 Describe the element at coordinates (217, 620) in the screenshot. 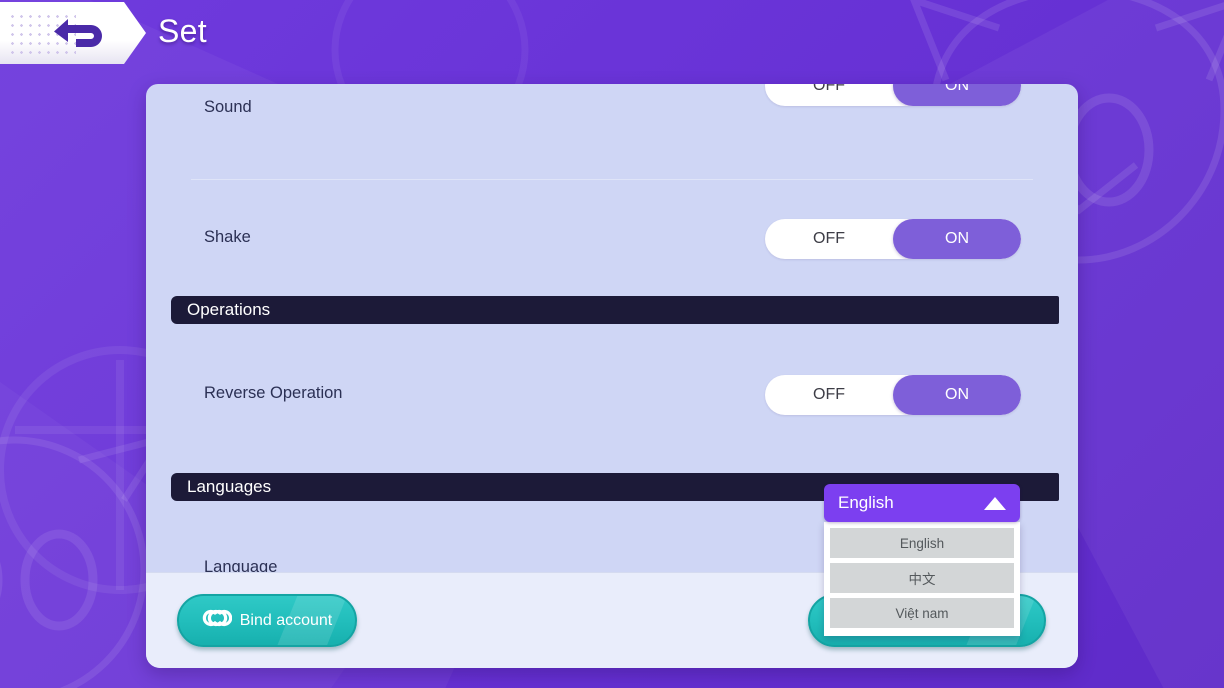

I see `chain-link-icon` at that location.